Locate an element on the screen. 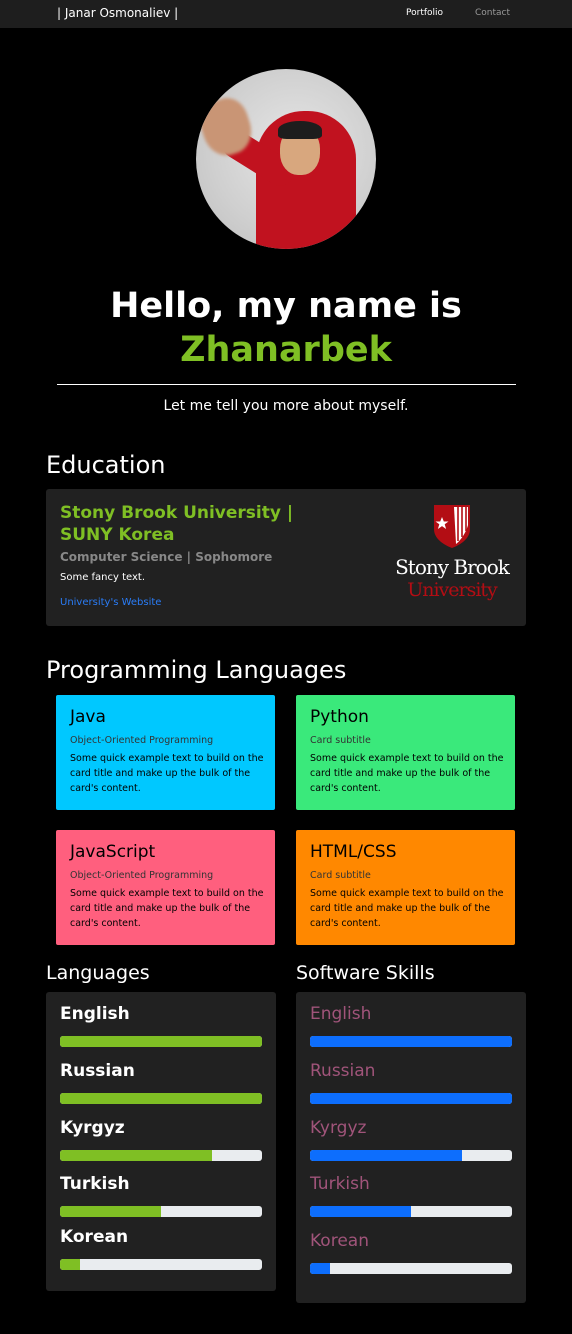 This screenshot has width=572, height=1334. hero-divider is located at coordinates (286, 384).